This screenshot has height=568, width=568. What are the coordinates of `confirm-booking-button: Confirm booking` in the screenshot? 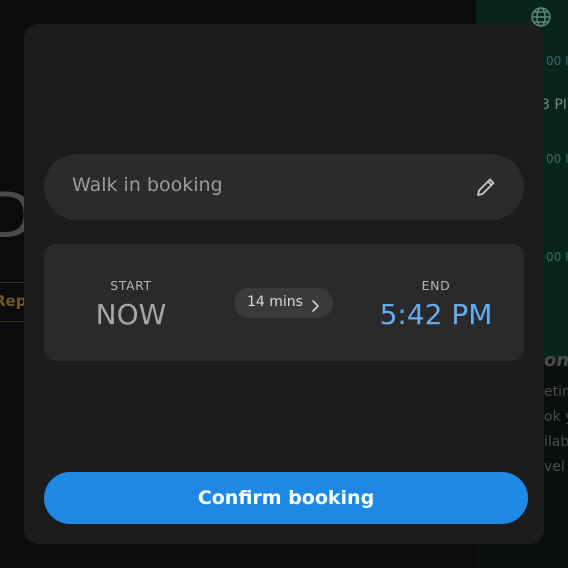 It's located at (286, 498).